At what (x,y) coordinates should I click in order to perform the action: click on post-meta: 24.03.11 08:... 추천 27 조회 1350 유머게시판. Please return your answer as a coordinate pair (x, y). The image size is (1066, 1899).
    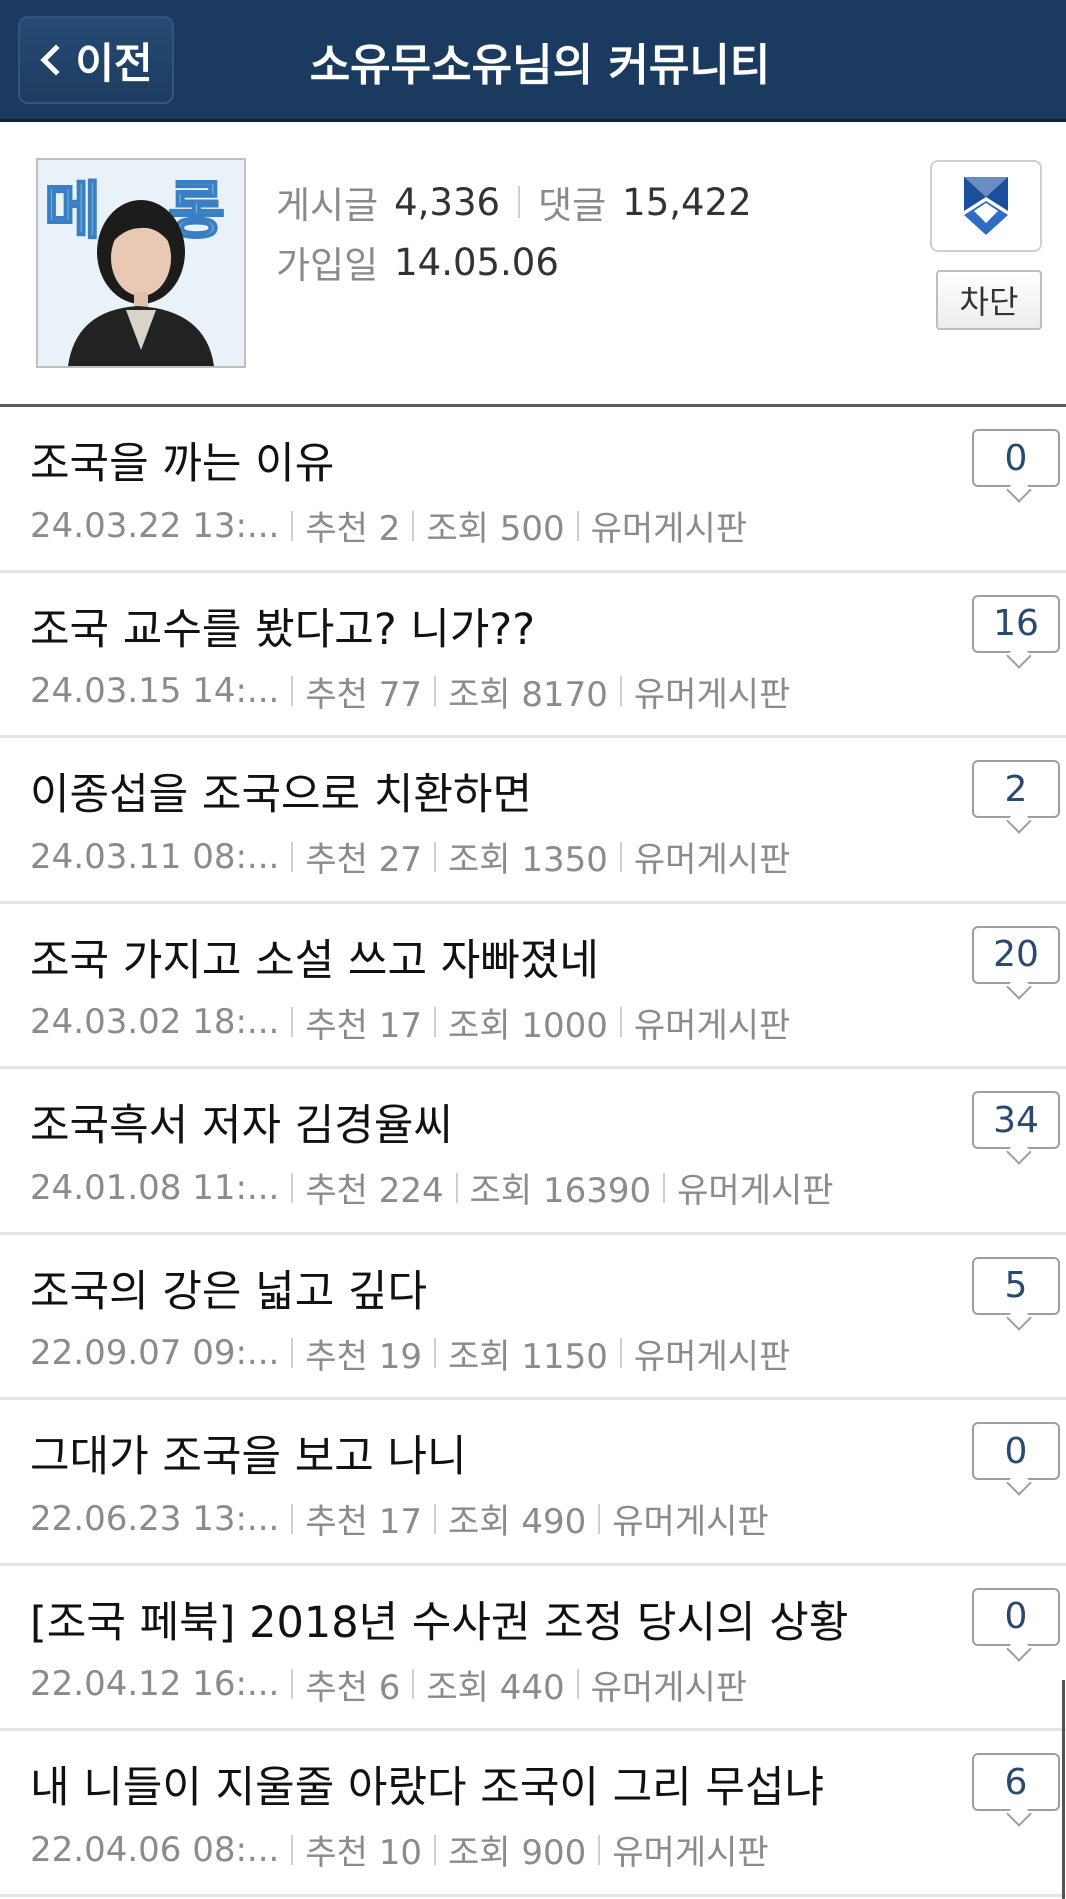
    Looking at the image, I should click on (410, 856).